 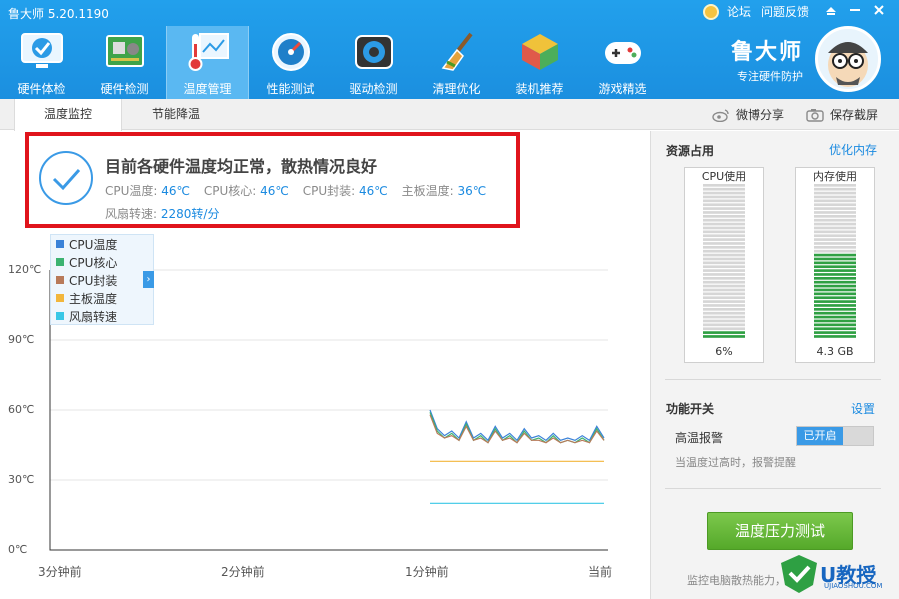 I want to click on legend-item: CPU核心, so click(x=102, y=262).